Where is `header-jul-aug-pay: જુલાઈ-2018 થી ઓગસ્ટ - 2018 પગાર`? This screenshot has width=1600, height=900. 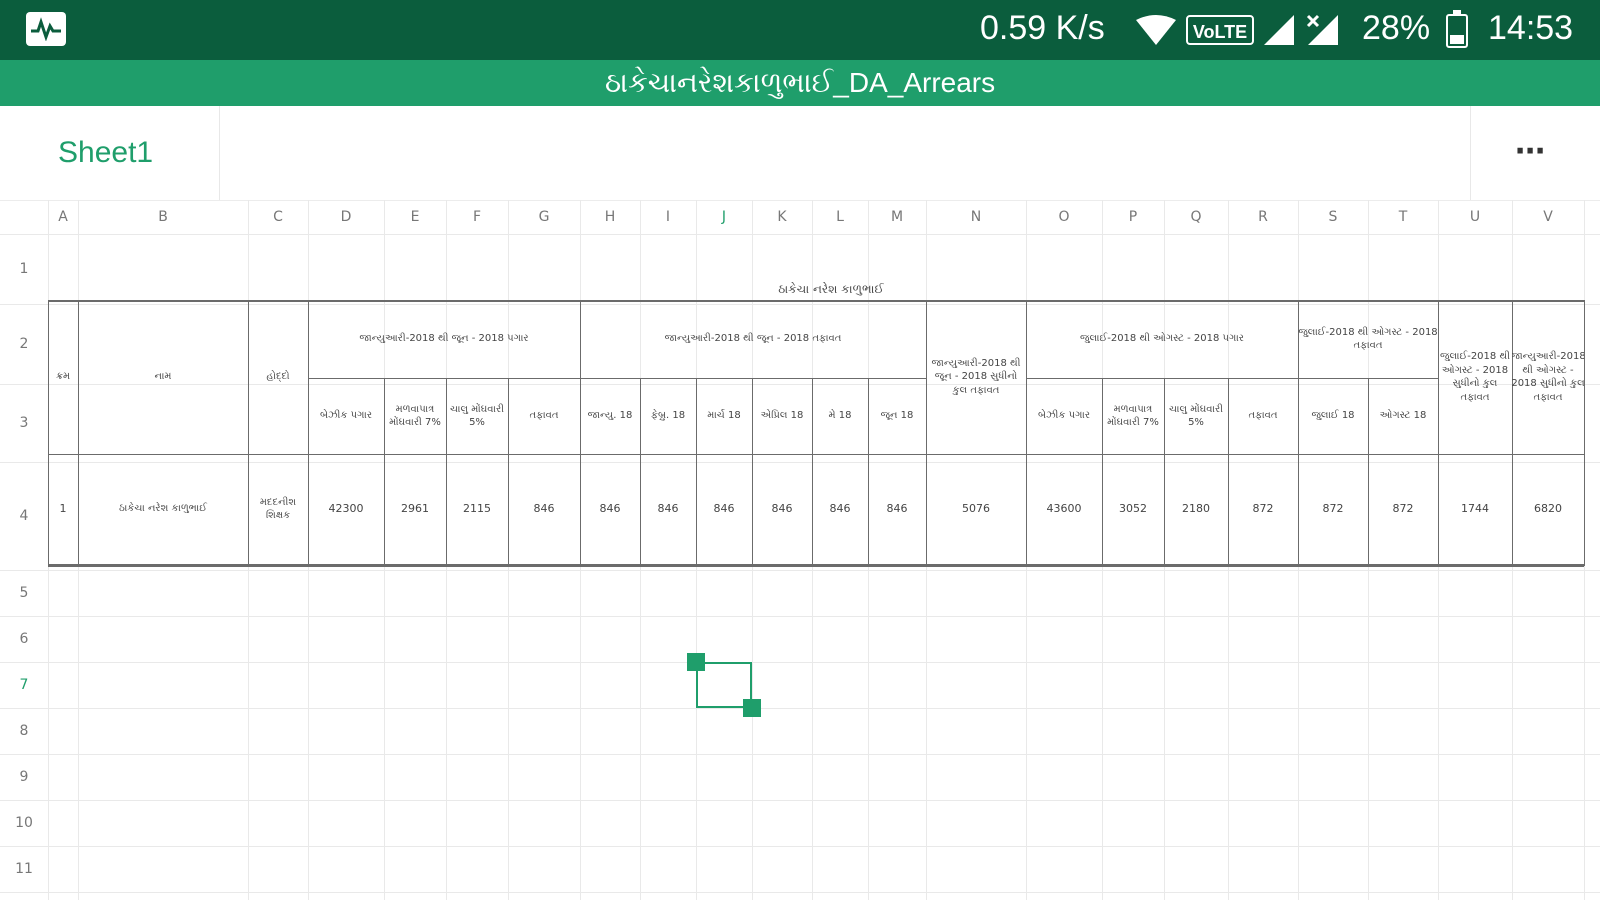 header-jul-aug-pay: જુલાઈ-2018 થી ઓગસ્ટ - 2018 પગાર is located at coordinates (1162, 339).